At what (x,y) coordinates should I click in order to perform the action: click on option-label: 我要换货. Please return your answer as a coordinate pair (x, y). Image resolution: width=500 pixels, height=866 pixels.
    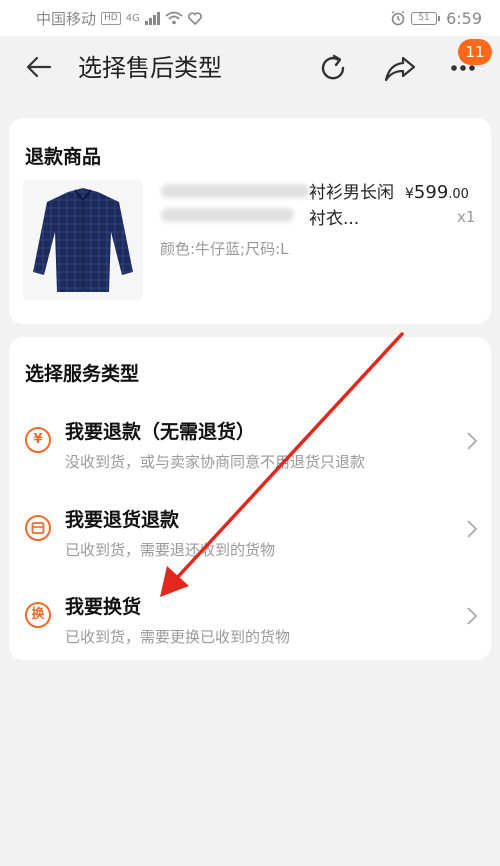
    Looking at the image, I should click on (103, 607).